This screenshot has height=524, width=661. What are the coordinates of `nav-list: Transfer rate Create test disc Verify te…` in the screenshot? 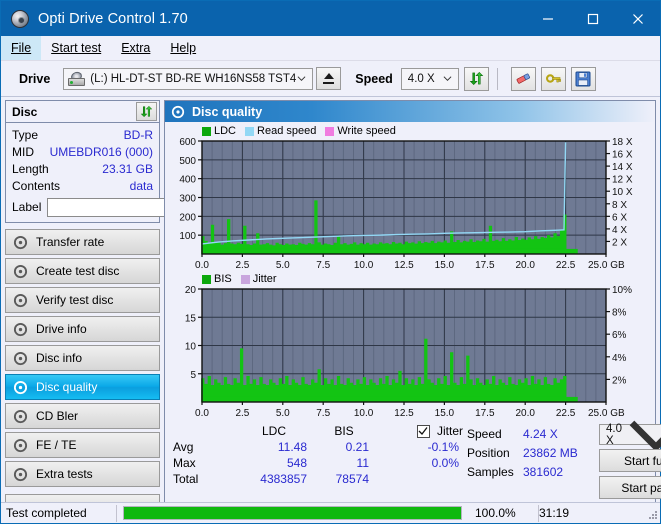 It's located at (82, 358).